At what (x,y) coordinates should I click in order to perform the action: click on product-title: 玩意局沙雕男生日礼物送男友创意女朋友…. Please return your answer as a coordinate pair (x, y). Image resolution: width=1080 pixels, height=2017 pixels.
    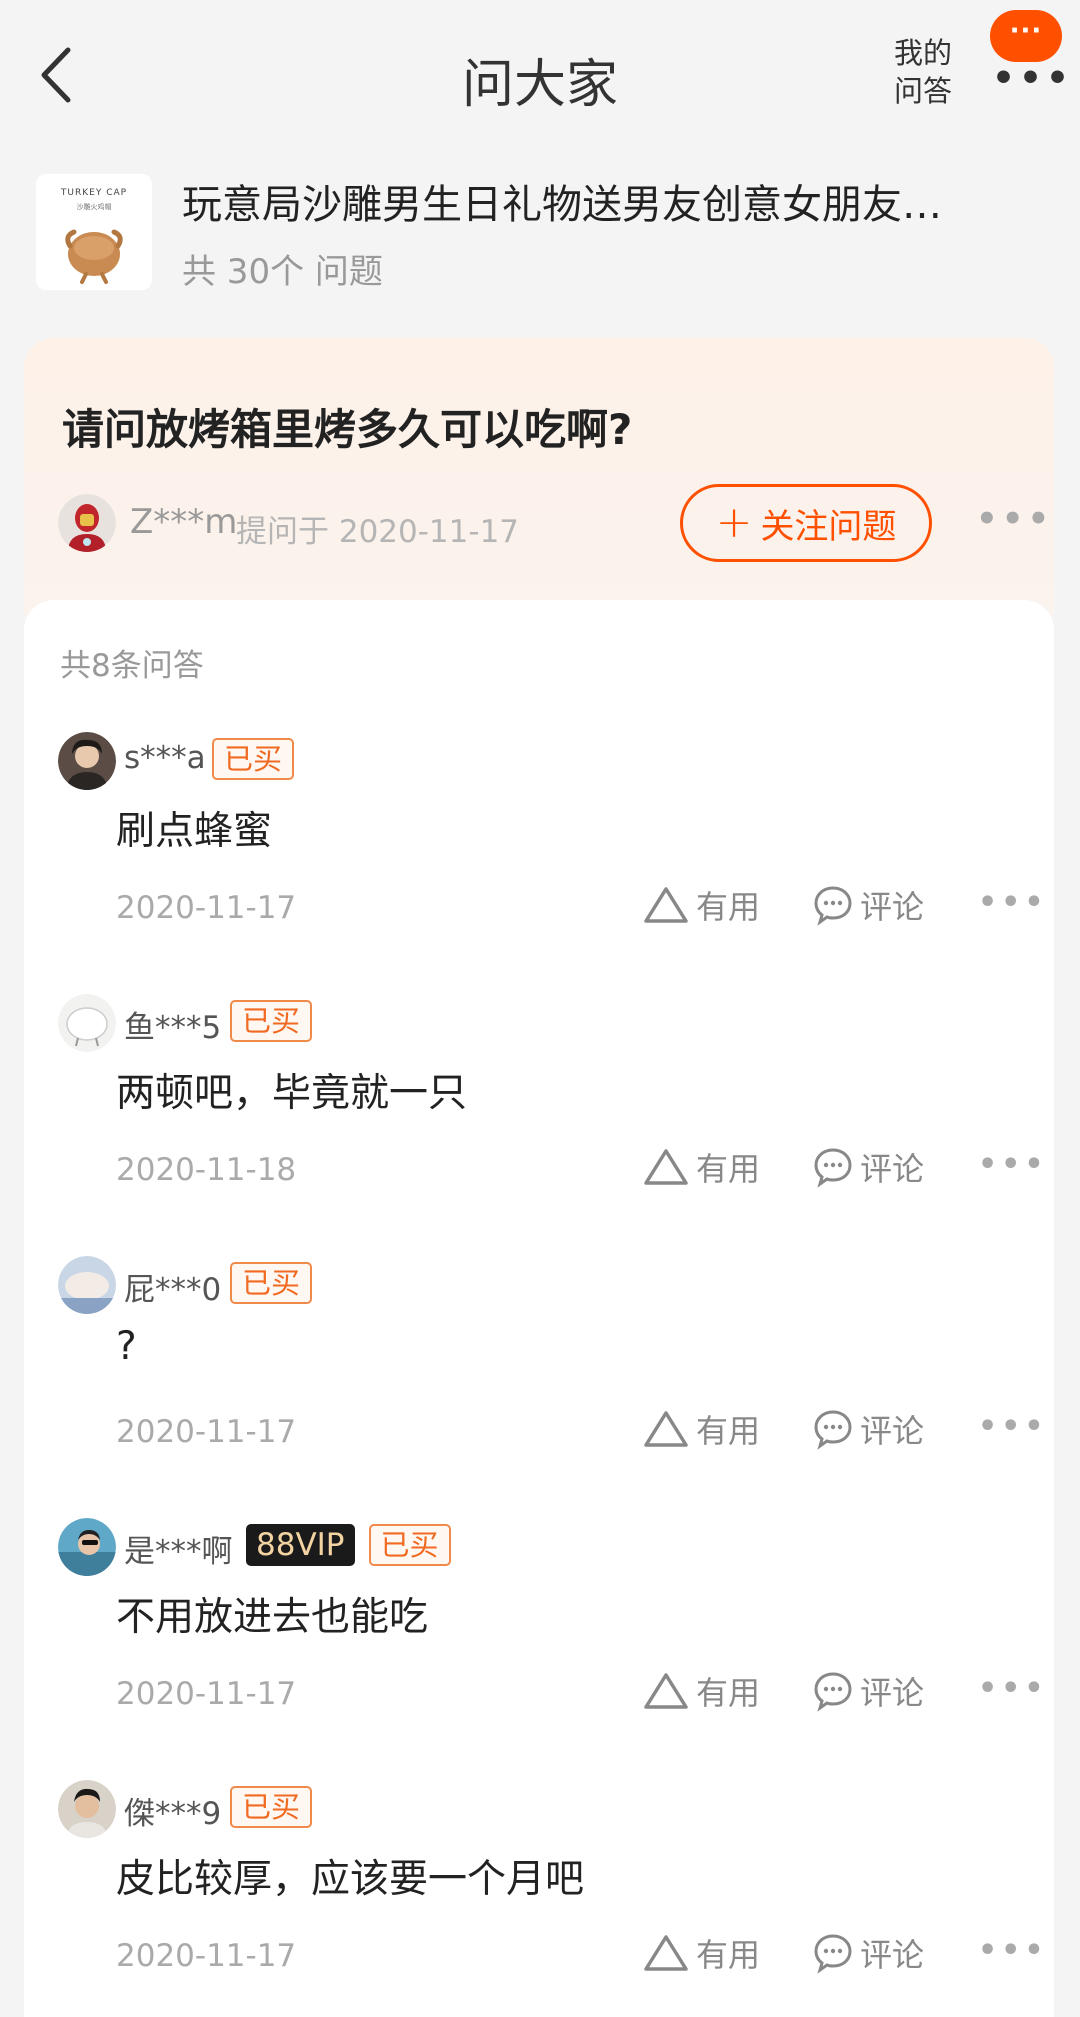
    Looking at the image, I should click on (612, 201).